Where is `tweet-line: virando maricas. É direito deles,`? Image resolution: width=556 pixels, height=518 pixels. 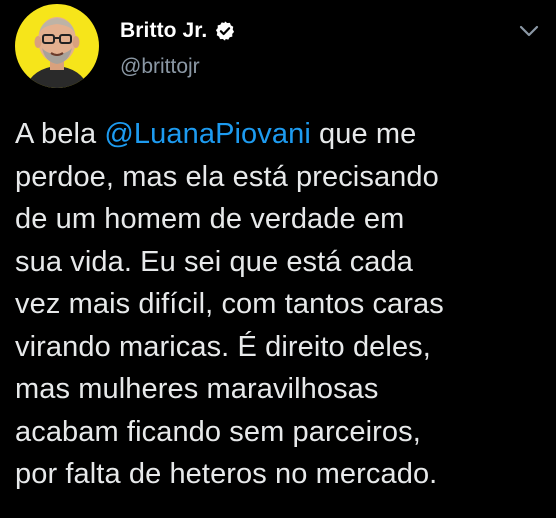
tweet-line: virando maricas. É direito deles, is located at coordinates (223, 346).